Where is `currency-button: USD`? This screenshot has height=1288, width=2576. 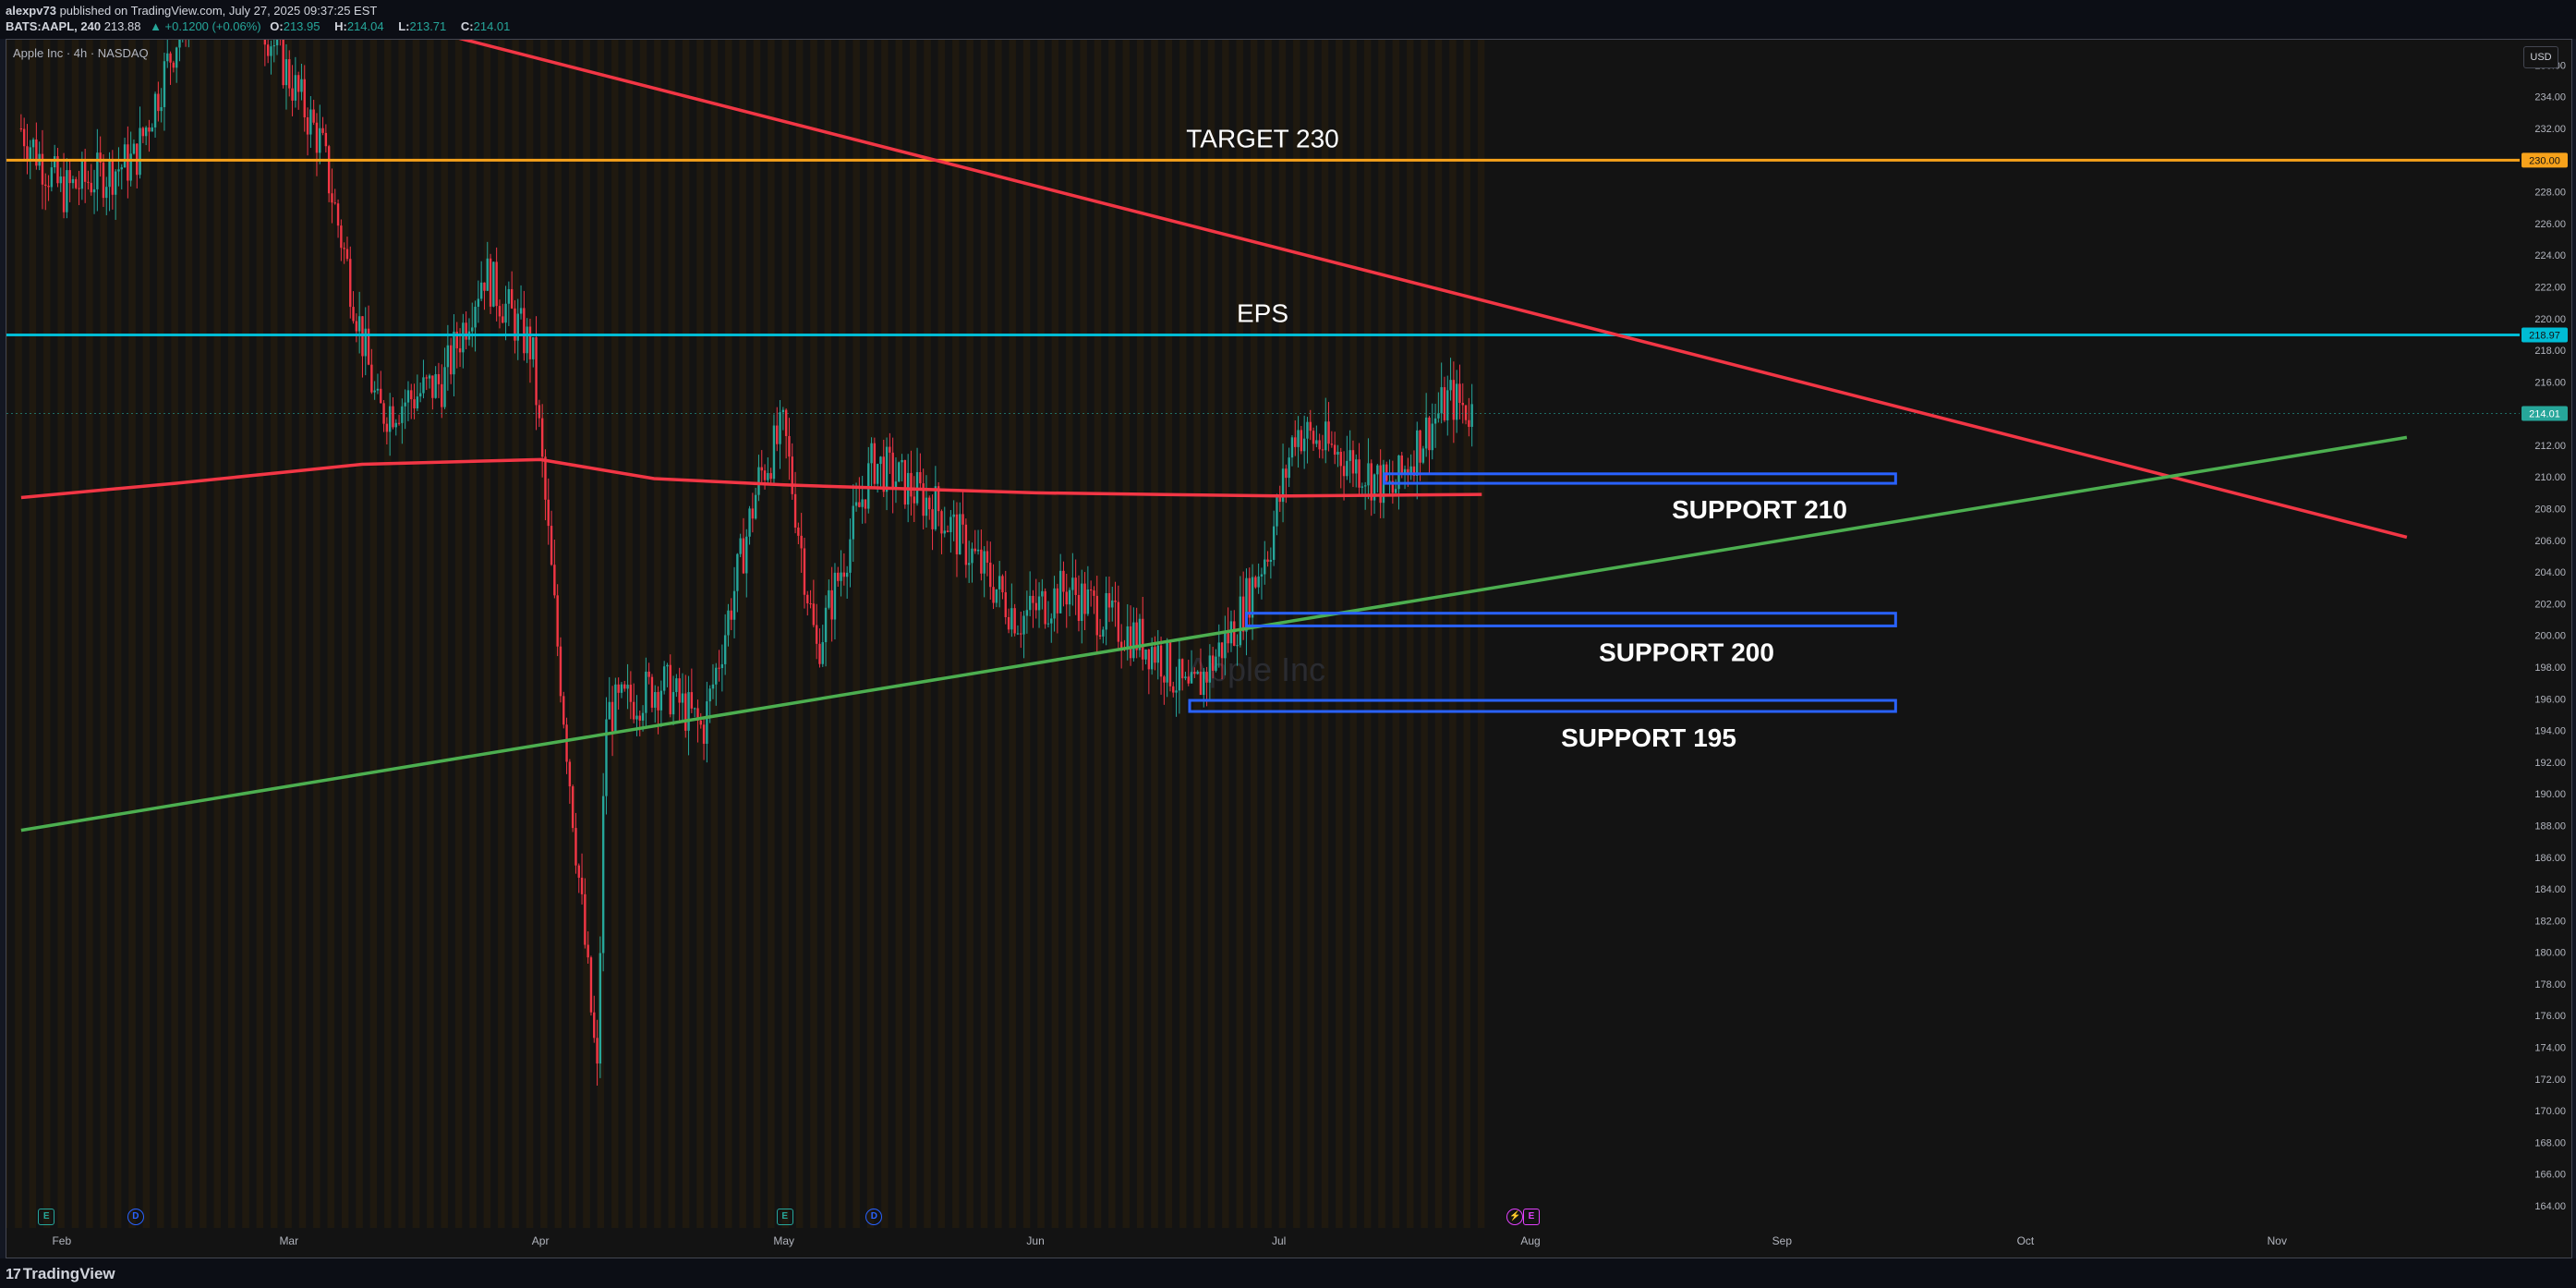 currency-button: USD is located at coordinates (2540, 57).